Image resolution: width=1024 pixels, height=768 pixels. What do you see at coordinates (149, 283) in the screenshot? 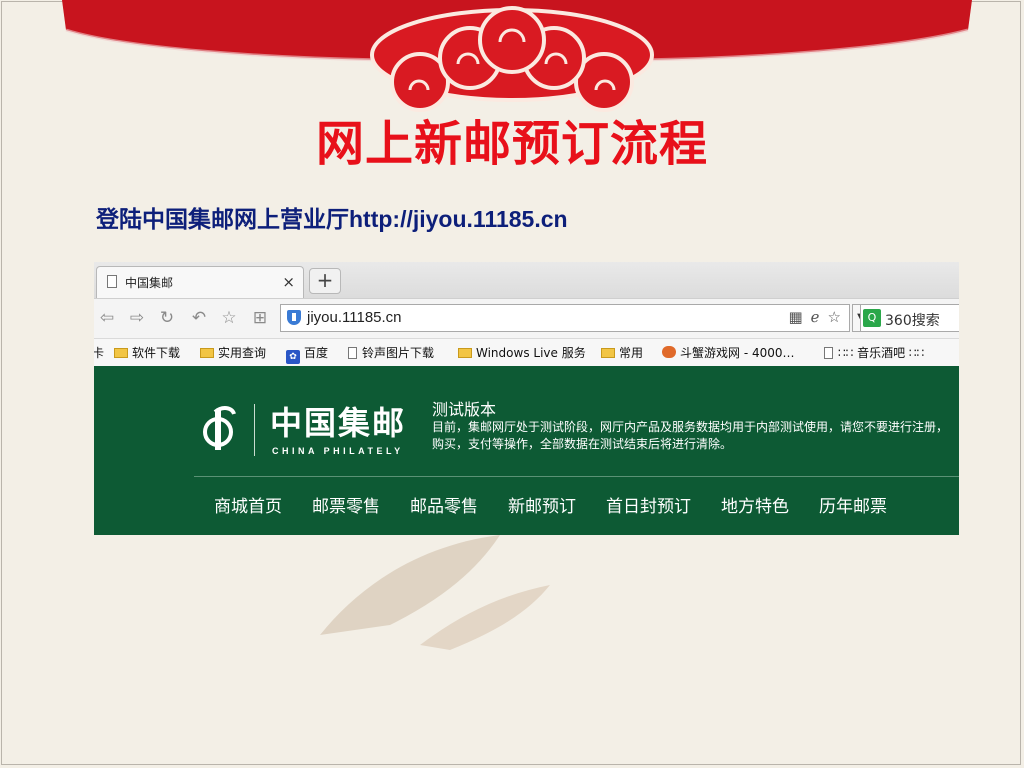
I see `tab-title: 中国集邮` at bounding box center [149, 283].